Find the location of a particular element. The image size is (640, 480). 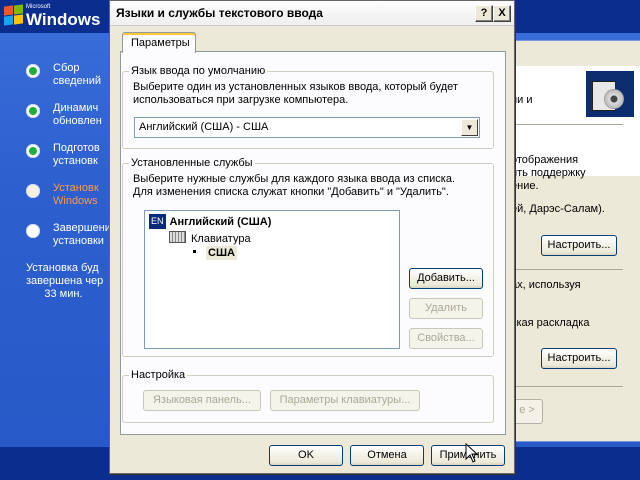

tree-item-keyboard: Клавиатура is located at coordinates (210, 238).